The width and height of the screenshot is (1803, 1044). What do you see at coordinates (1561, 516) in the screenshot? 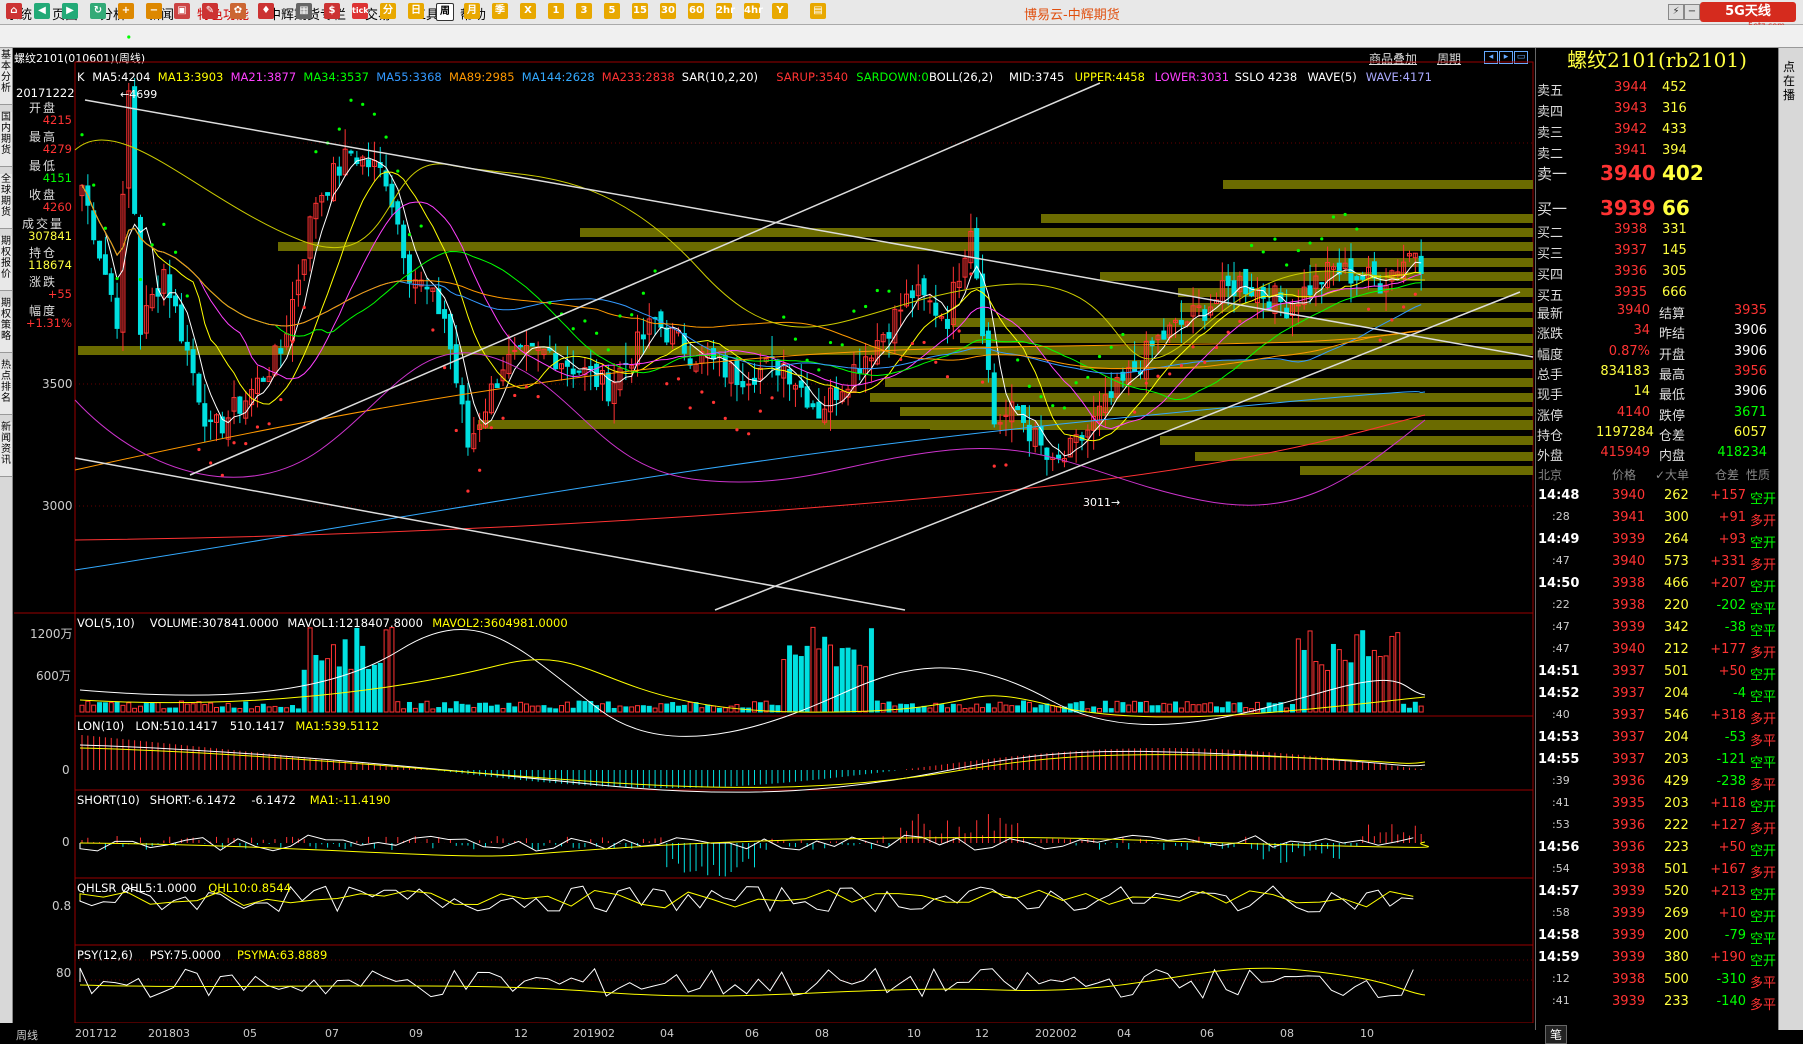
I see `tick-time-1: :28` at bounding box center [1561, 516].